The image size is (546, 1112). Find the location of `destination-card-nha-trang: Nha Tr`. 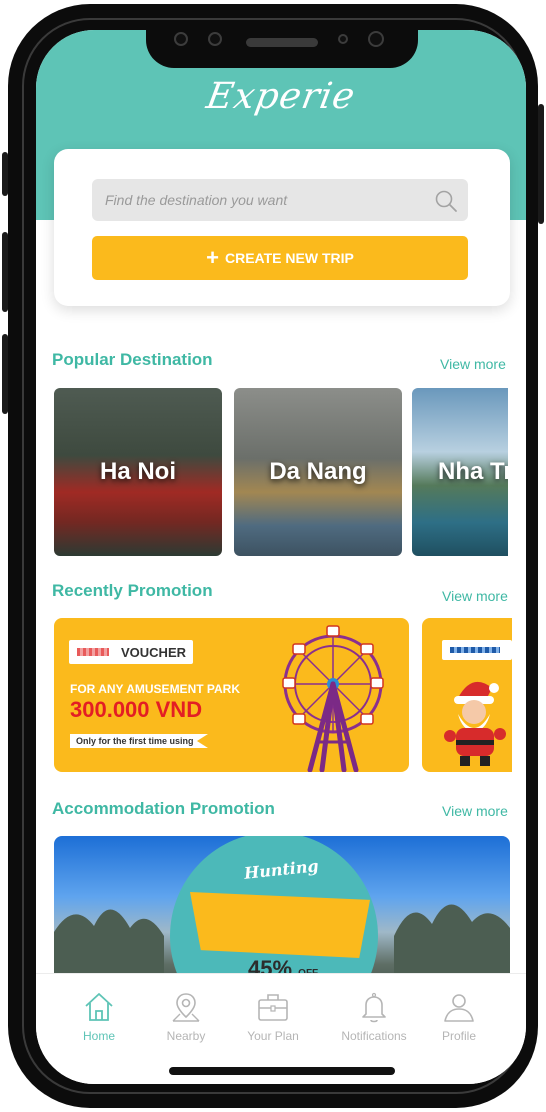

destination-card-nha-trang: Nha Tr is located at coordinates (460, 472).